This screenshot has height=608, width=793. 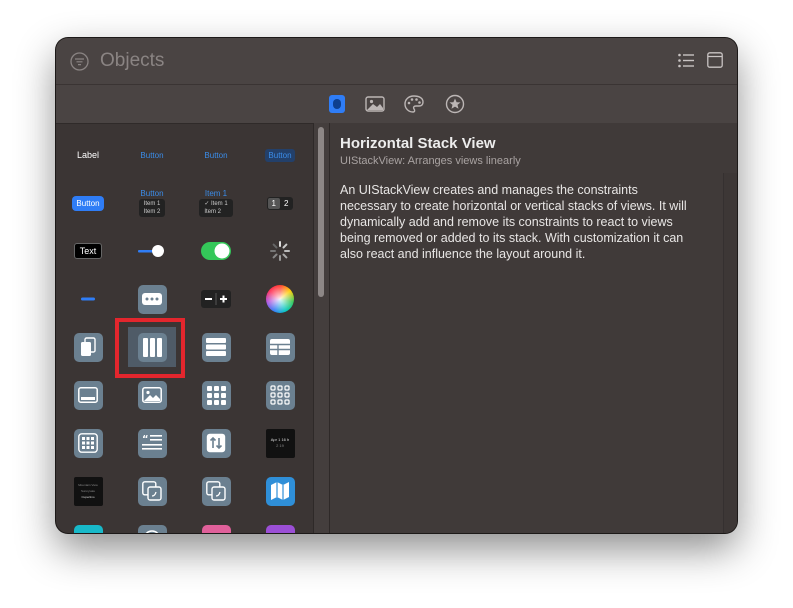 What do you see at coordinates (280, 528) in the screenshot?
I see `arkit-icon` at bounding box center [280, 528].